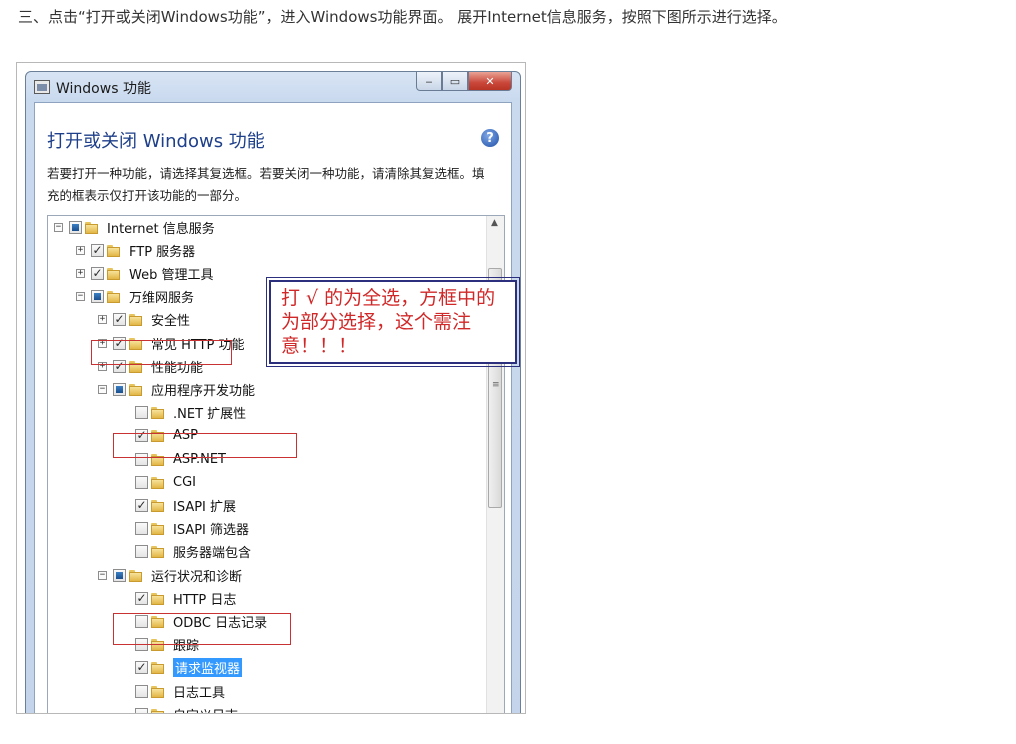  I want to click on tree-row: CGI, so click(158, 482).